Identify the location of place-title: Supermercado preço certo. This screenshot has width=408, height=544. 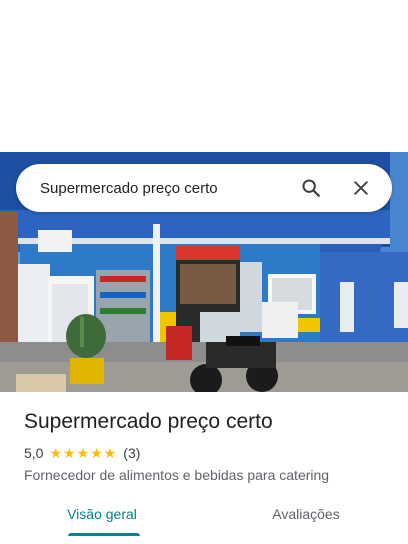
(148, 421).